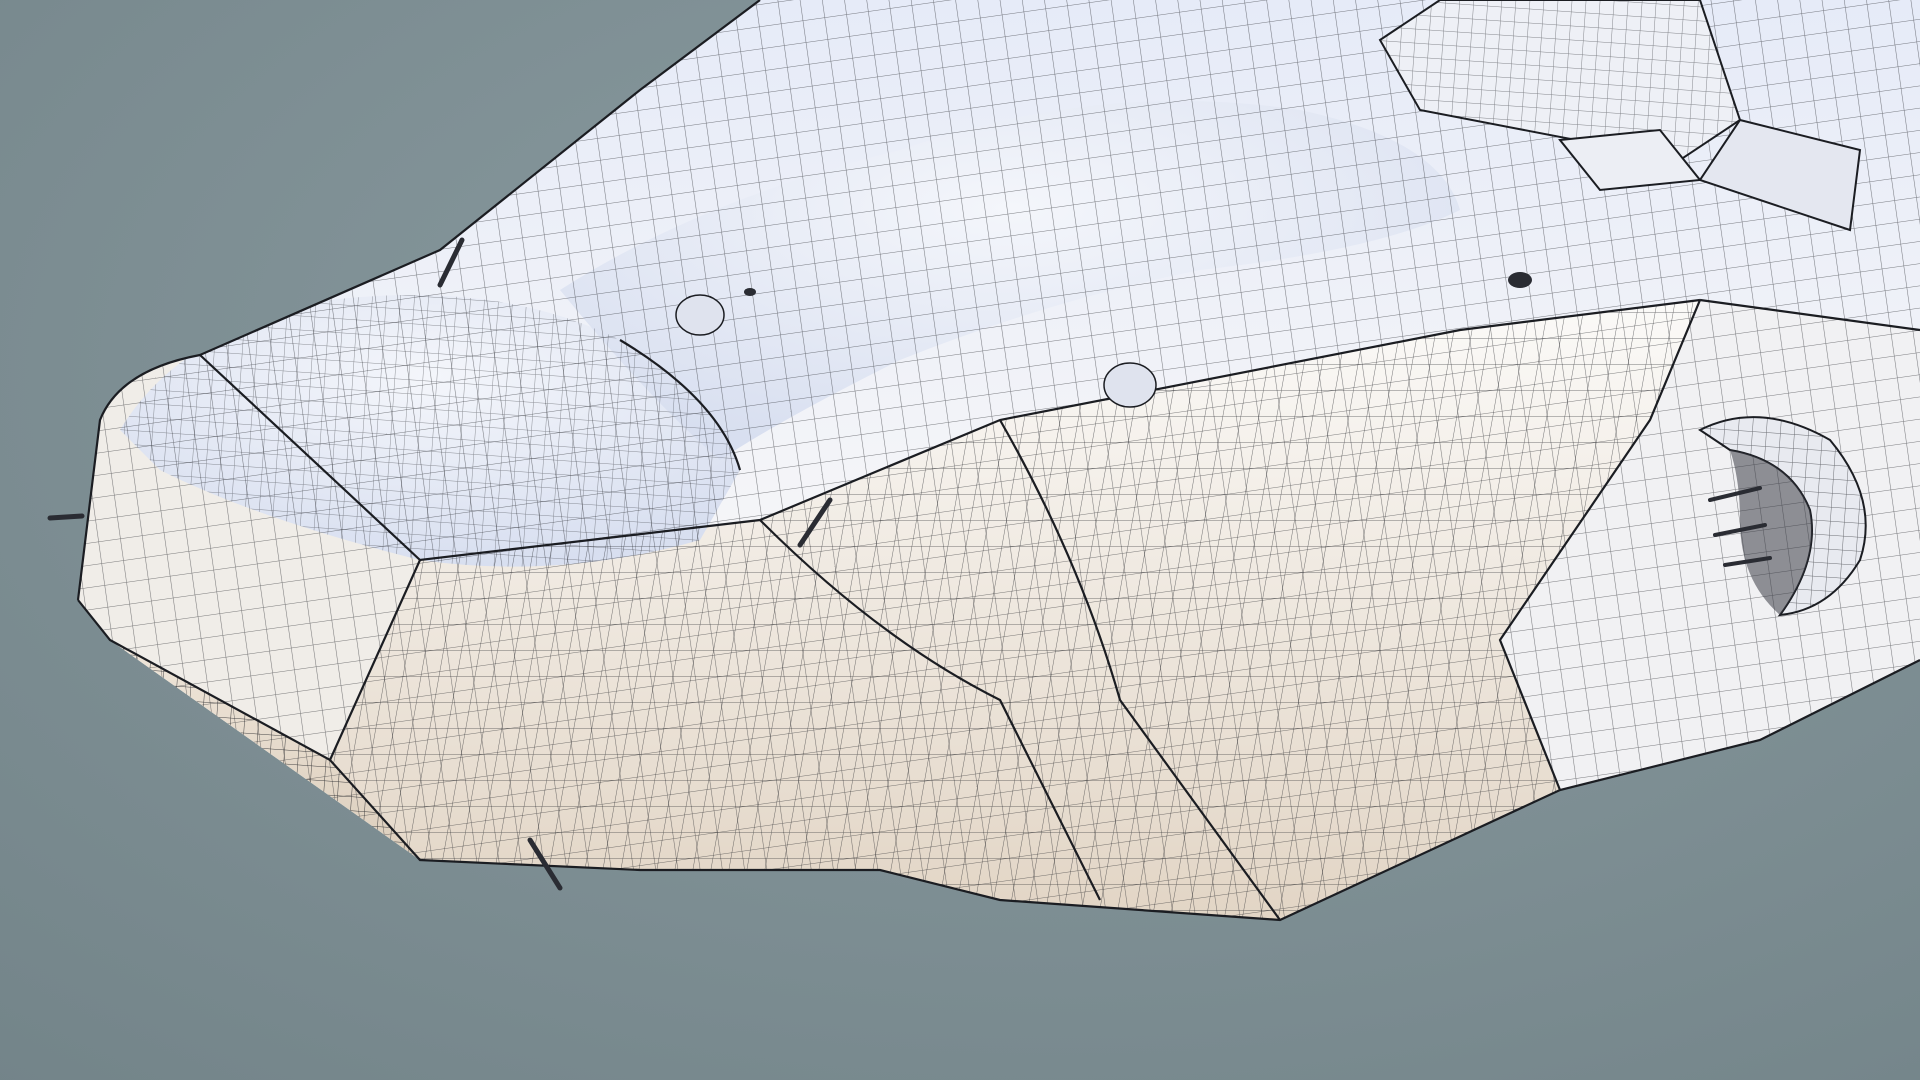 This screenshot has height=1080, width=1920. I want to click on antenna-nose, so click(66, 517).